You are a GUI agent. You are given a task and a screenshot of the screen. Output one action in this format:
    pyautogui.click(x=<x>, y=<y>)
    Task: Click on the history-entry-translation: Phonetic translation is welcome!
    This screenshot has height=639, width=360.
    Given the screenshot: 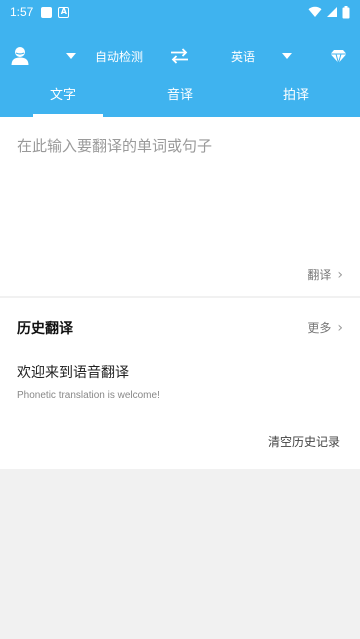 What is the action you would take?
    pyautogui.click(x=88, y=395)
    